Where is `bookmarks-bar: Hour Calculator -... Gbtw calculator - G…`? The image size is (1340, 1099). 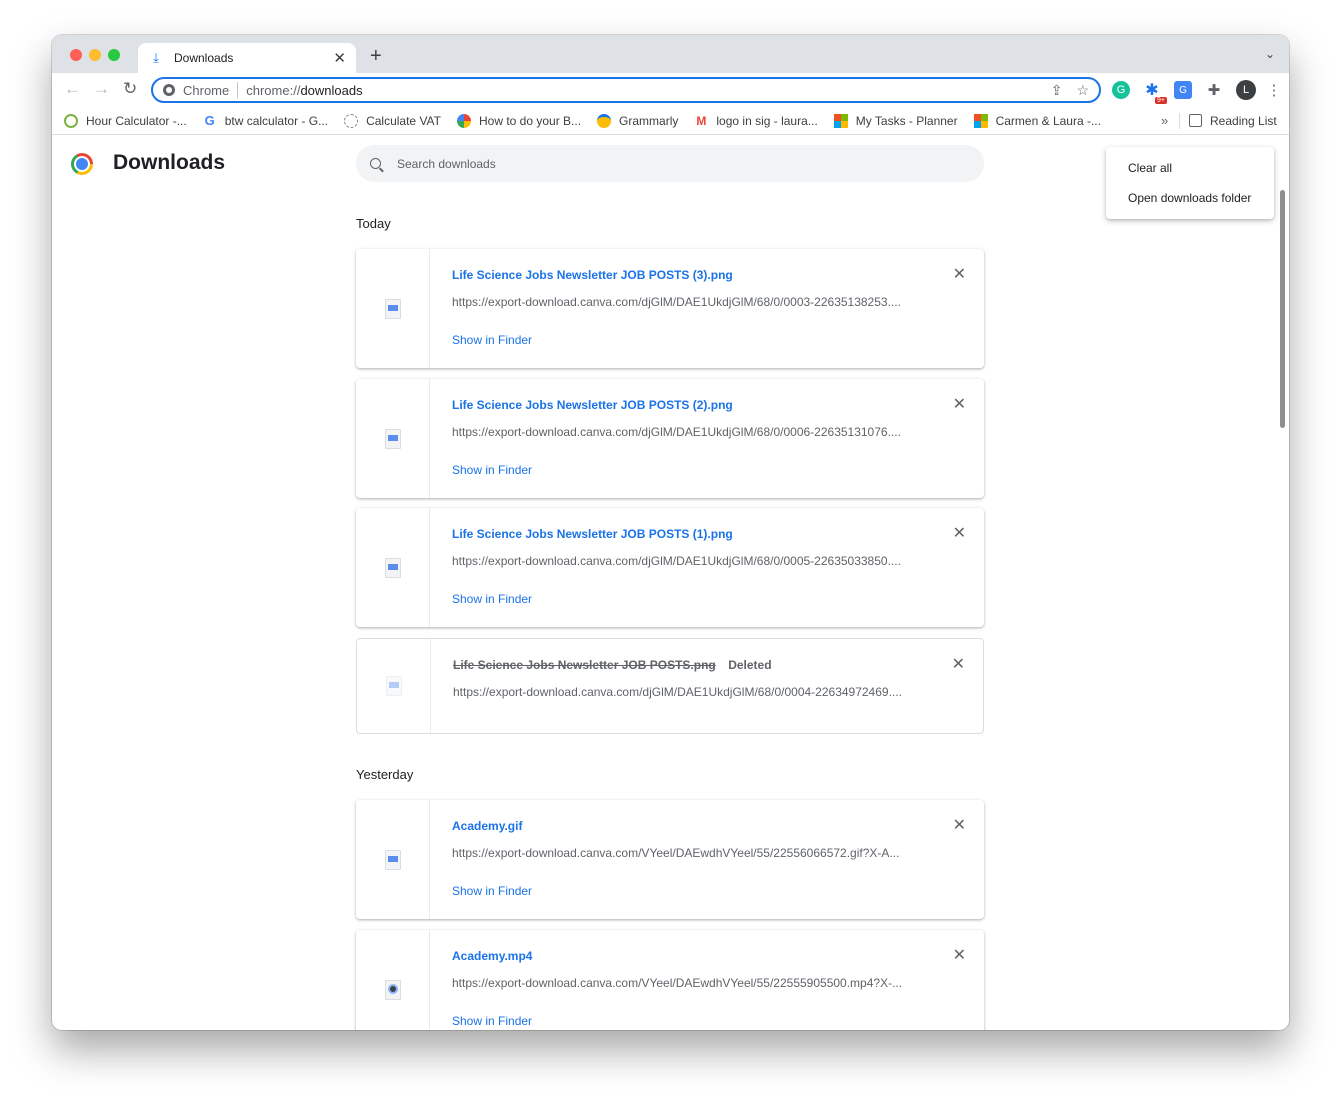 bookmarks-bar: Hour Calculator -... Gbtw calculator - G… is located at coordinates (670, 121).